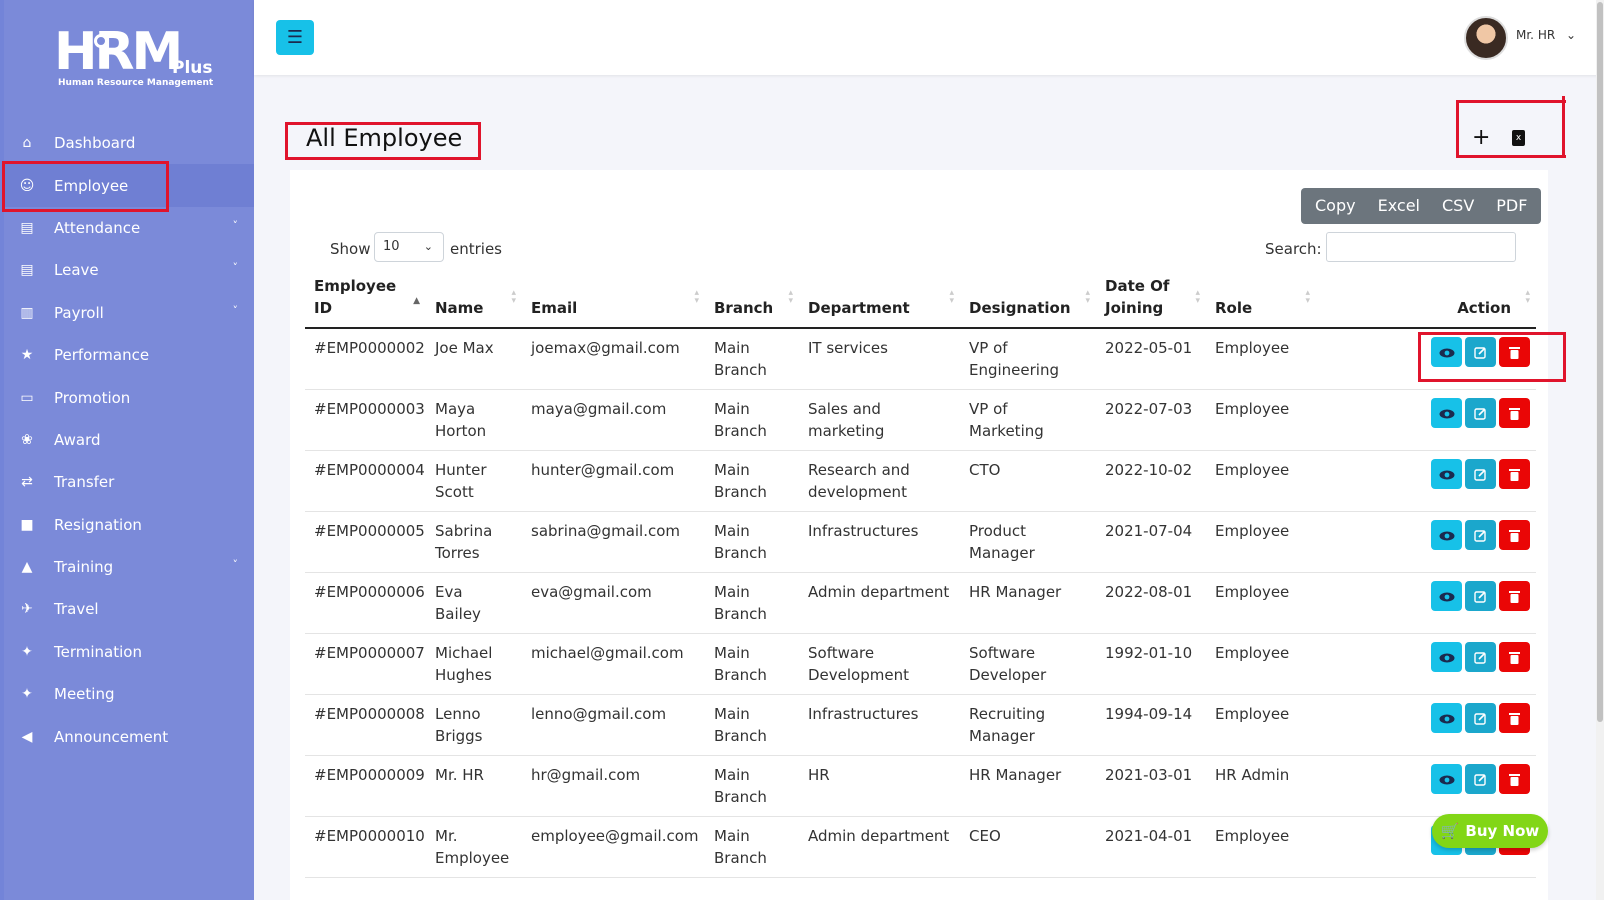  I want to click on page-scrollbar, so click(1600, 450).